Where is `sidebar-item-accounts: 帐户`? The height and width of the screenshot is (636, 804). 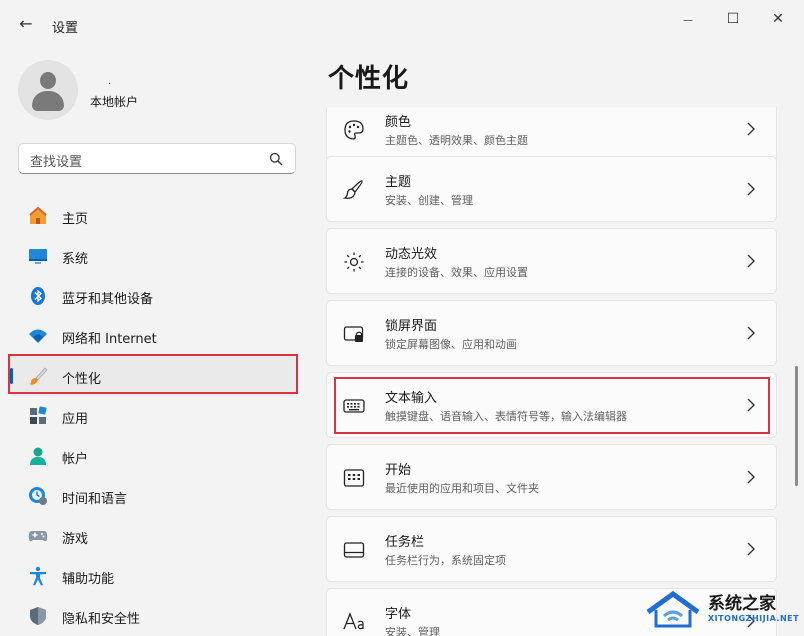 sidebar-item-accounts: 帐户 is located at coordinates (153, 456).